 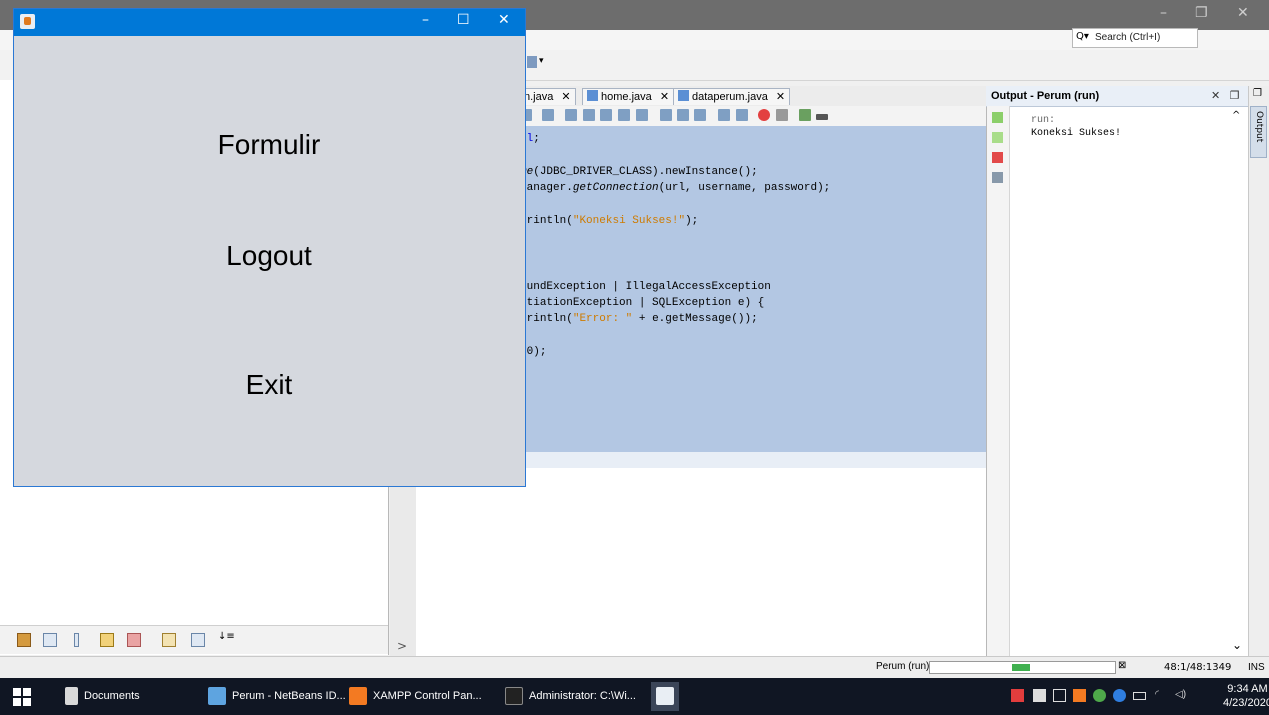 What do you see at coordinates (805, 115) in the screenshot?
I see `comment-icon` at bounding box center [805, 115].